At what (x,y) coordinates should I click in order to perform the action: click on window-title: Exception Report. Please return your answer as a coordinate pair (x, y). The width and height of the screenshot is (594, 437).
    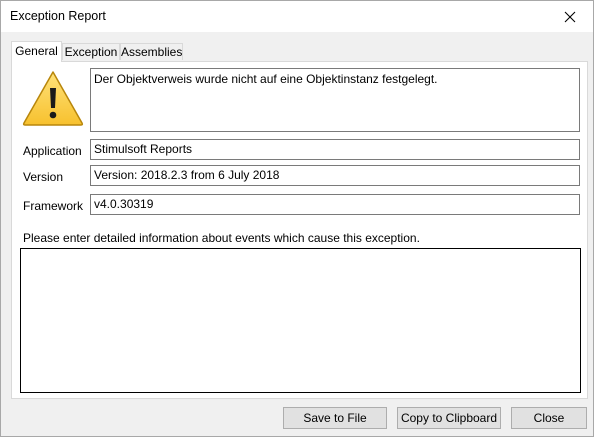
    Looking at the image, I should click on (58, 16).